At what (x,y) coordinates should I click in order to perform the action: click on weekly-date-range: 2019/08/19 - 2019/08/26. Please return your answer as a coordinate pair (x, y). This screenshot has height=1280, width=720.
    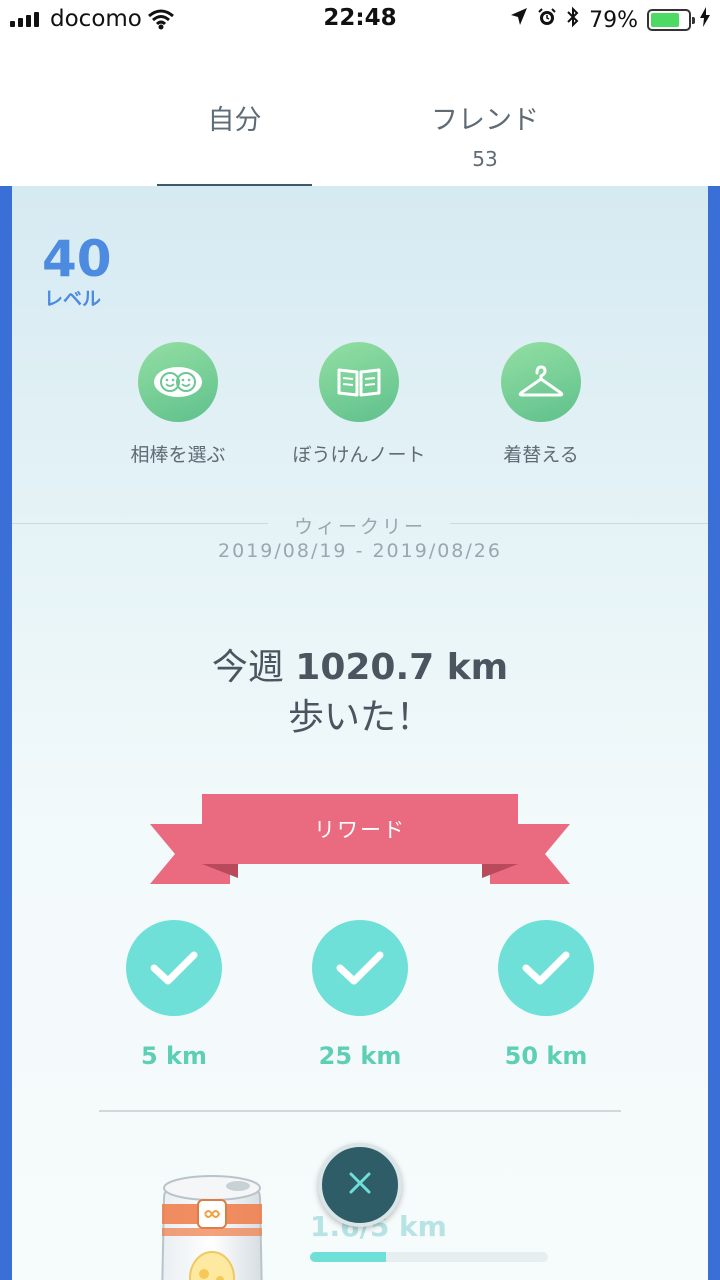
    Looking at the image, I should click on (360, 551).